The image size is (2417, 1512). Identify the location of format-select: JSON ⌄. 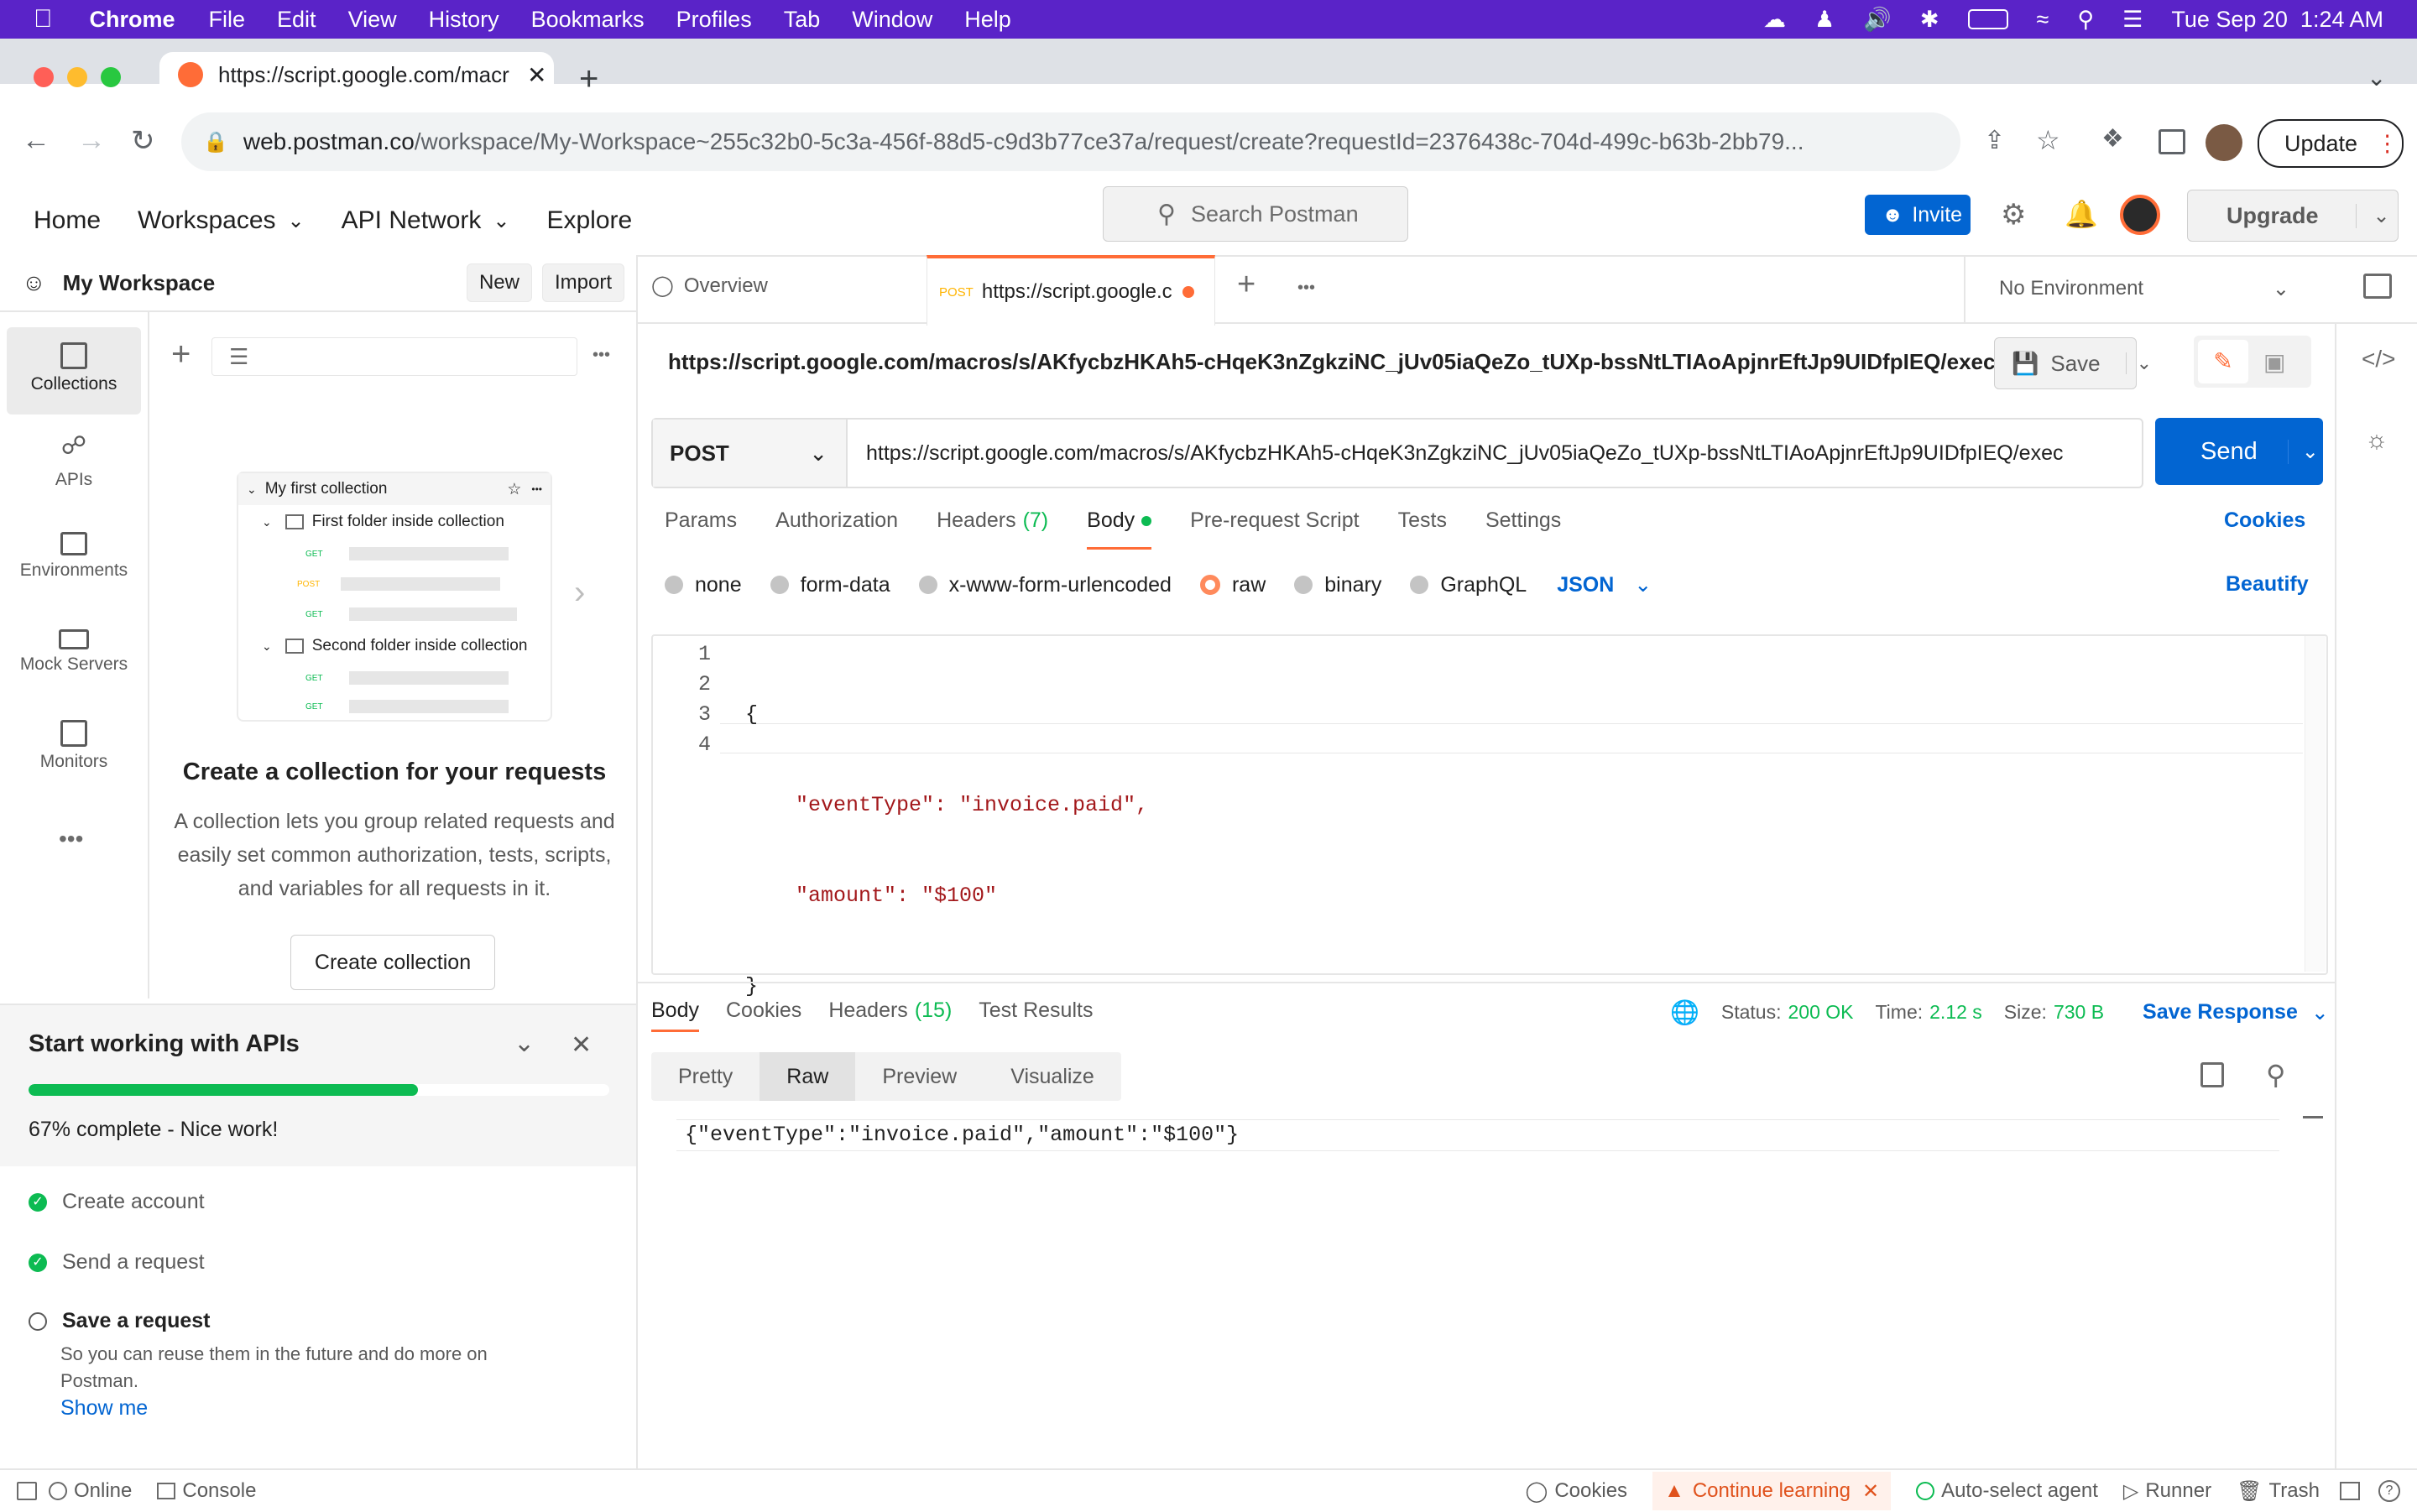
(1604, 584).